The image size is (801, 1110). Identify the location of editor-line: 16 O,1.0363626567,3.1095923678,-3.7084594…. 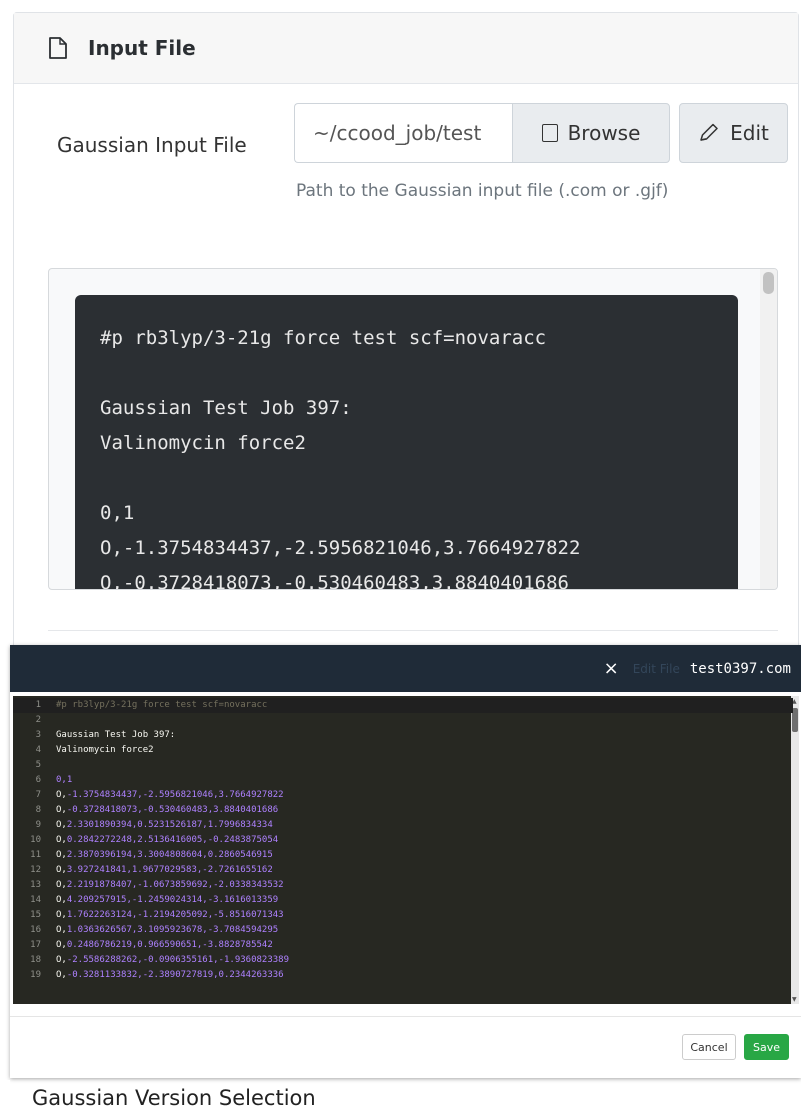
(403, 930).